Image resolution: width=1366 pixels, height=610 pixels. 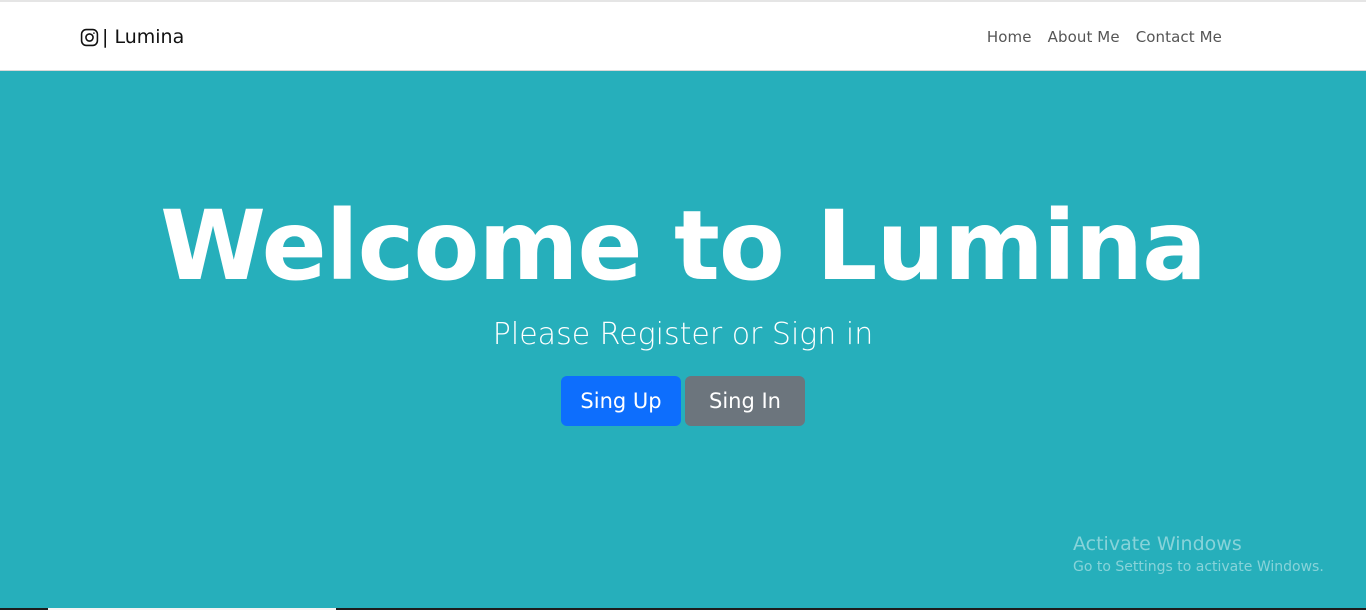 What do you see at coordinates (89, 37) in the screenshot?
I see `instagram-icon` at bounding box center [89, 37].